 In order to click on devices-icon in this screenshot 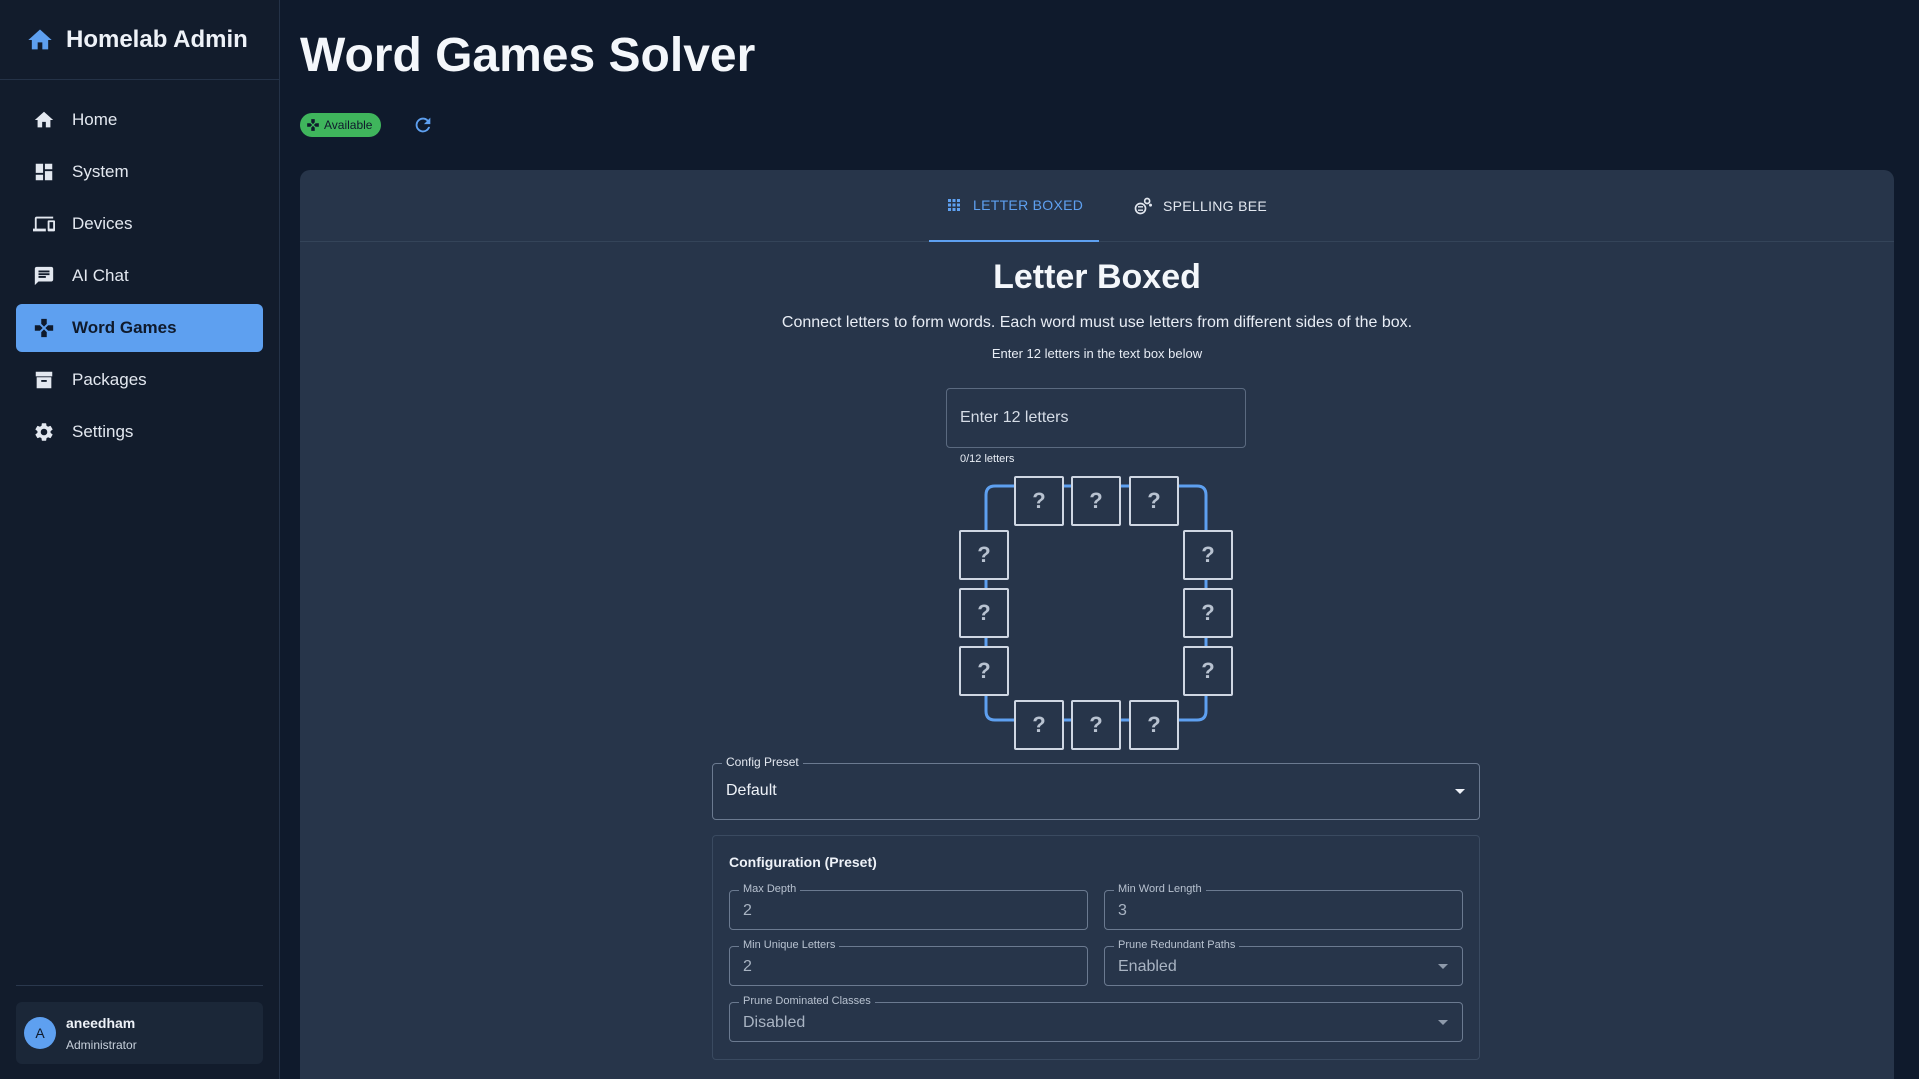, I will do `click(44, 224)`.